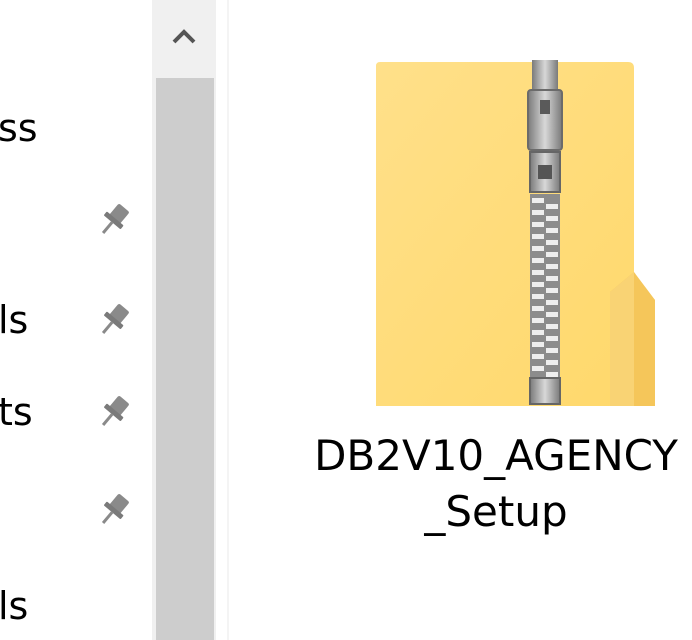  I want to click on chevron-up-icon, so click(184, 36).